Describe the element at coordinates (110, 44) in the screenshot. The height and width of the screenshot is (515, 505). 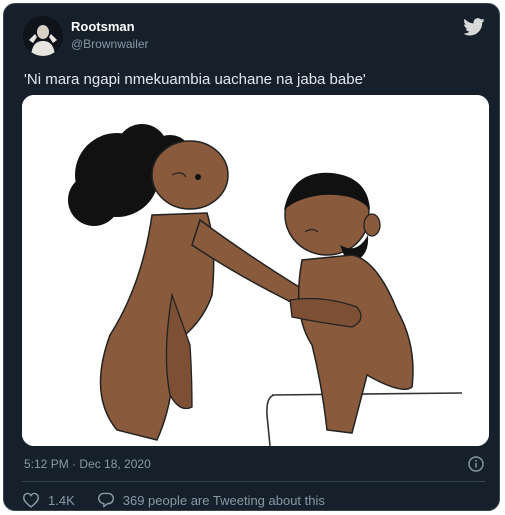
I see `user-handle: @Brownwailer` at that location.